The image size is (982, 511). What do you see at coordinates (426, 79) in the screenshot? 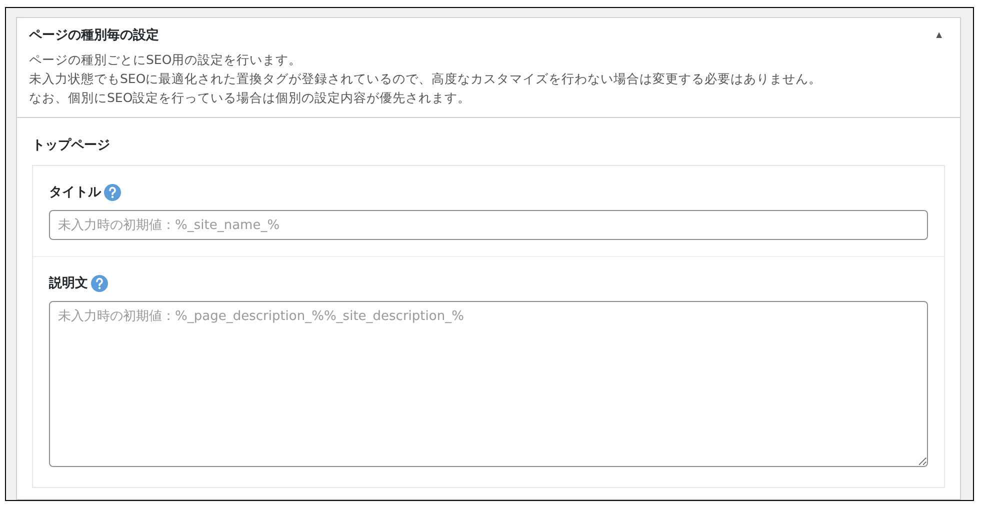
I see `description-text: 未入力状態でもSEOに最適化された置換タグが登録されているので、高度なカスタマイズを行わない場合は変更する必要はありません。` at bounding box center [426, 79].